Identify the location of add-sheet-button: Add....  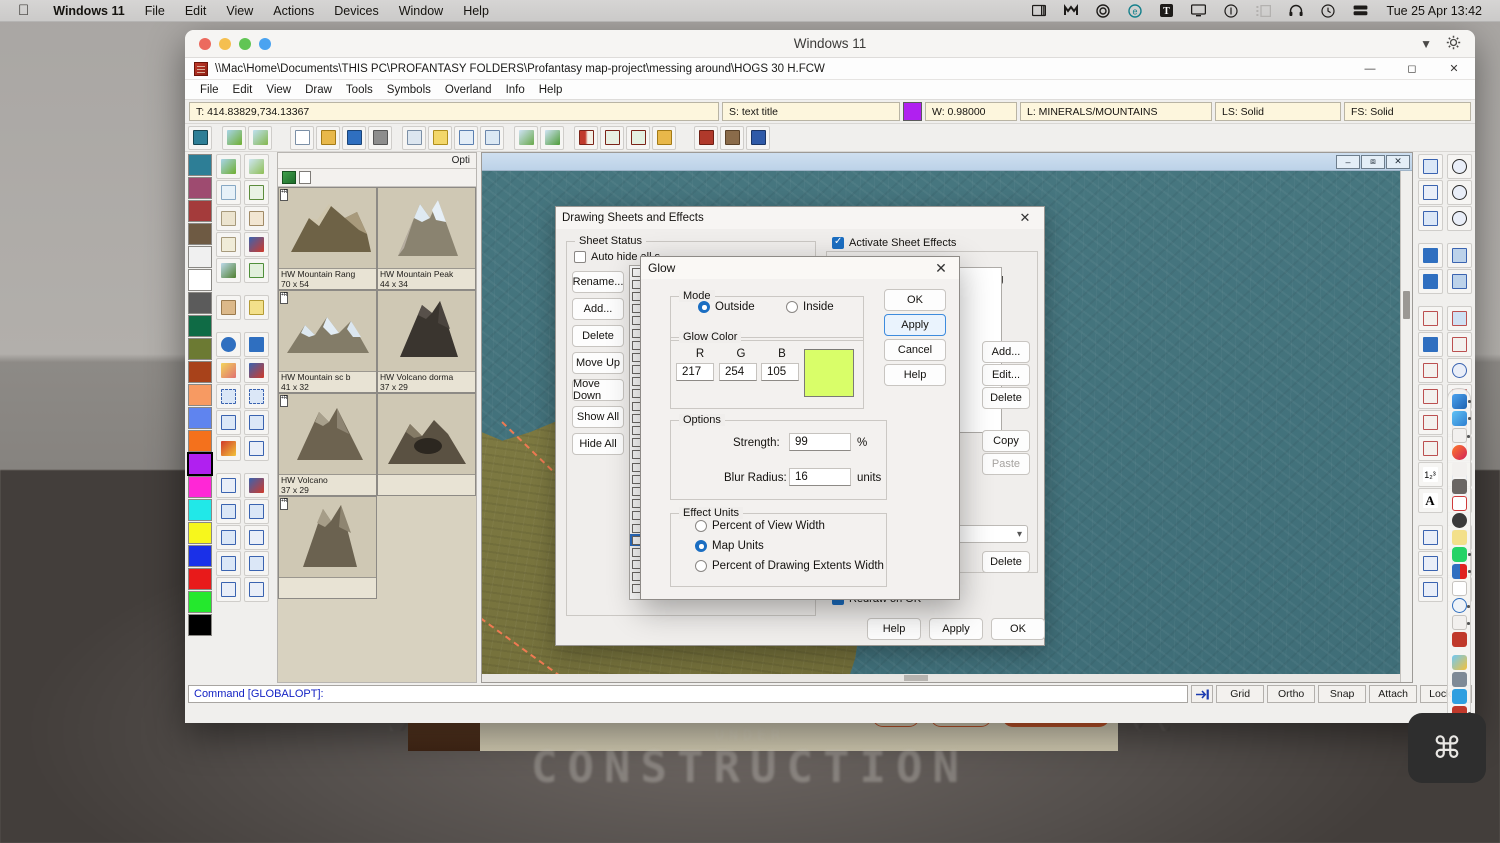
(598, 309).